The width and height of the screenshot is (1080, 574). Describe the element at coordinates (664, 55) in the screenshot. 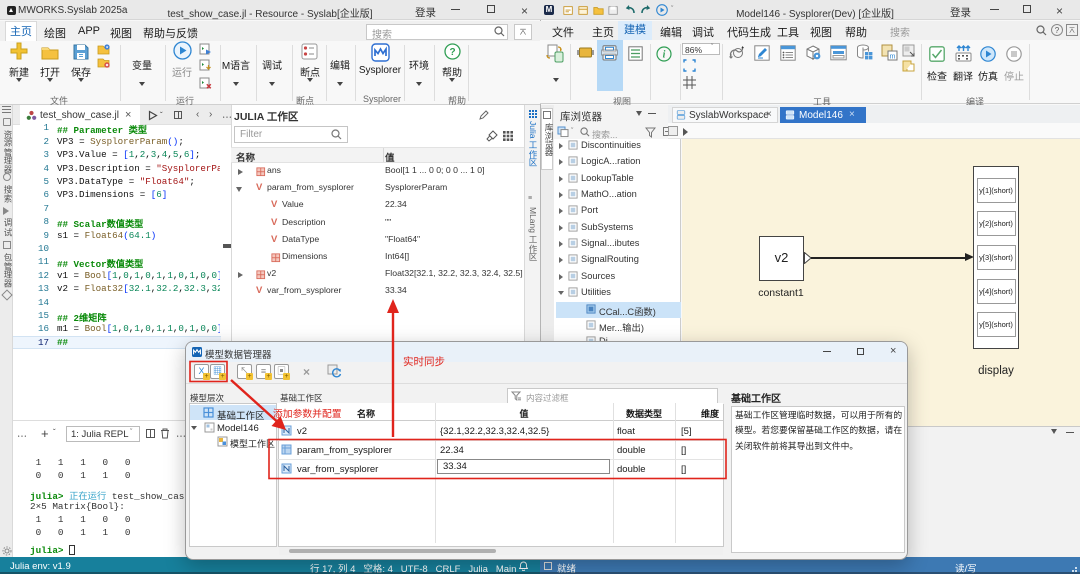

I see `svg-text: i` at that location.